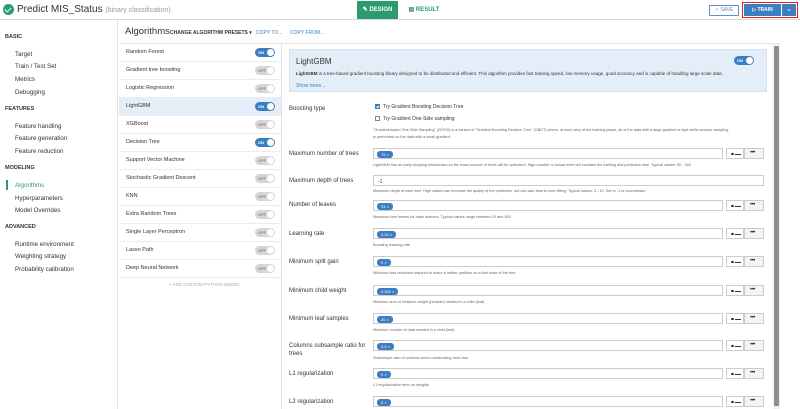 The width and height of the screenshot is (800, 409). What do you see at coordinates (30, 92) in the screenshot?
I see `nav-debugging: Debugging` at bounding box center [30, 92].